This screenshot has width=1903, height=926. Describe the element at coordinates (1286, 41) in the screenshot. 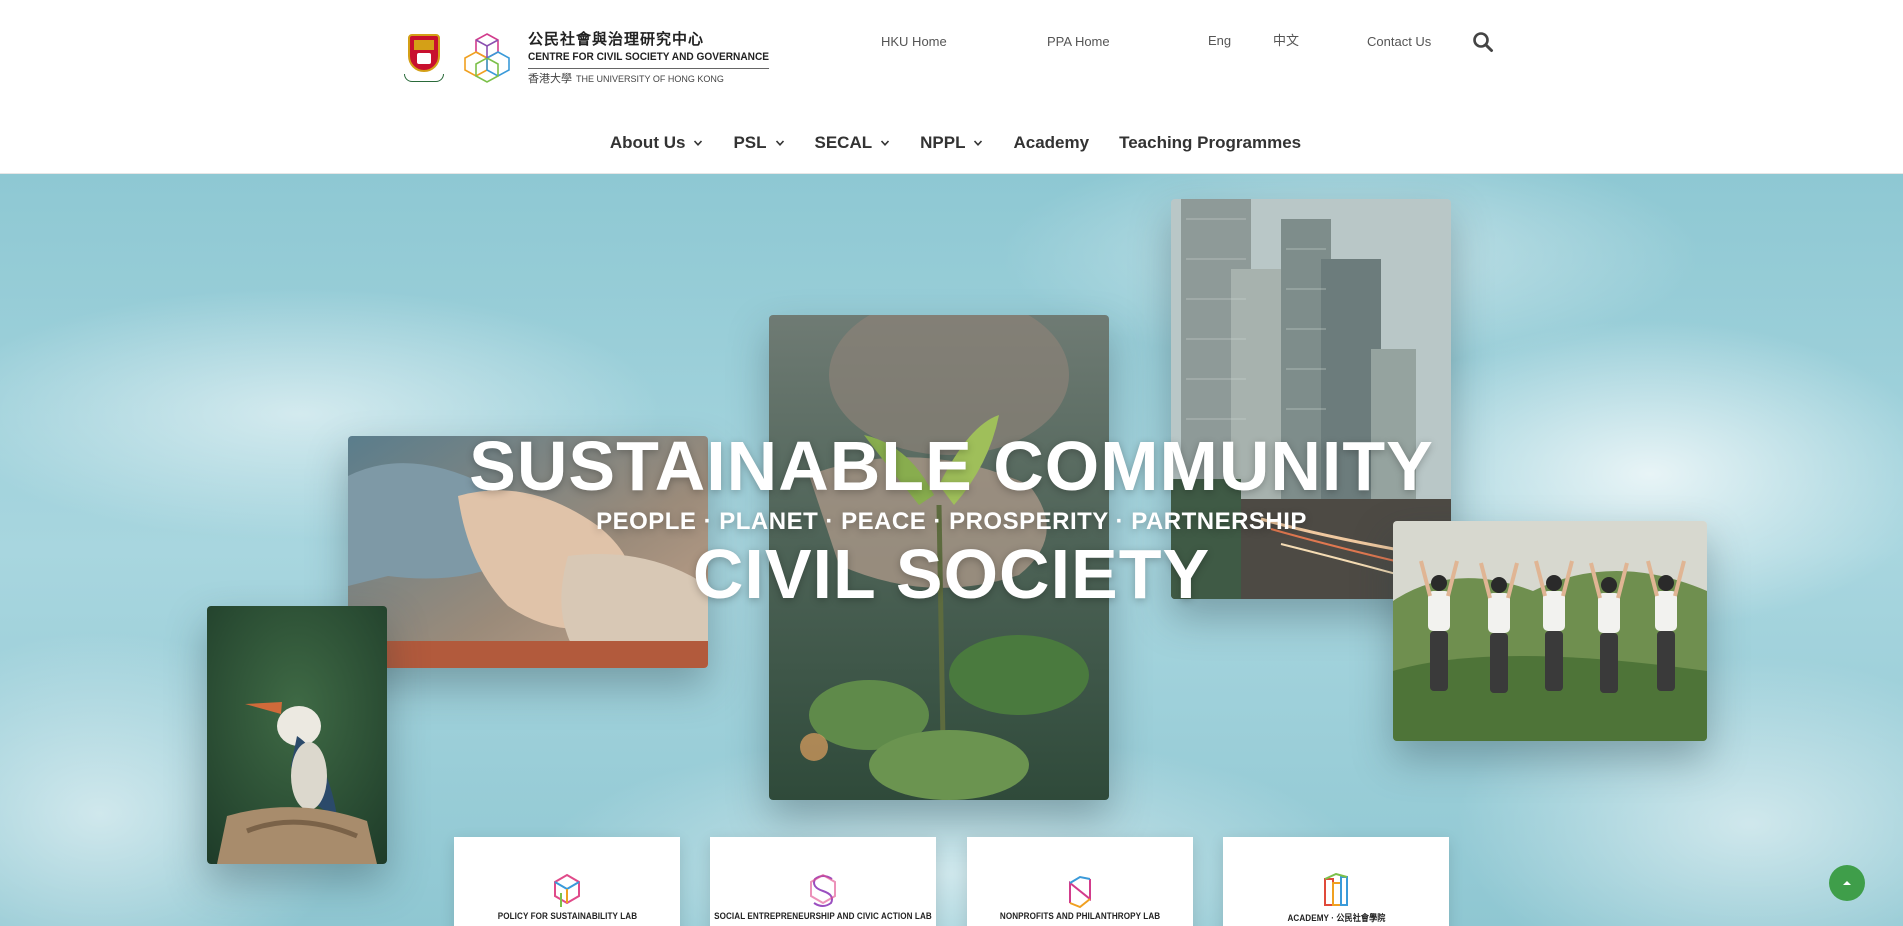

I see `language-chinese-link: 中文` at that location.